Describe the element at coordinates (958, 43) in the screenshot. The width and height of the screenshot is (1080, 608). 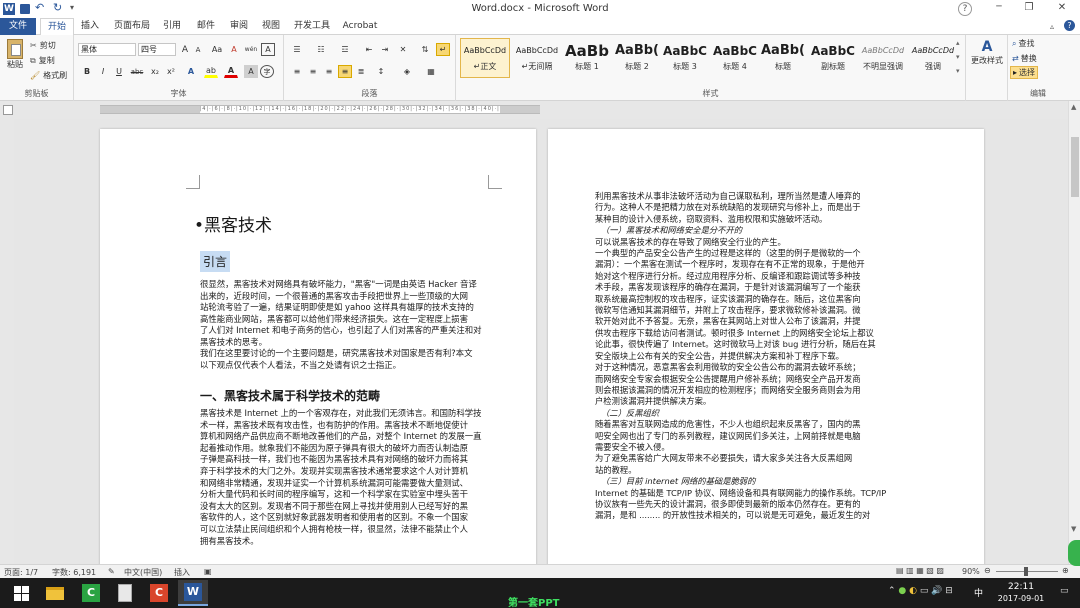
I see `styles-scroll-up: ▴` at that location.